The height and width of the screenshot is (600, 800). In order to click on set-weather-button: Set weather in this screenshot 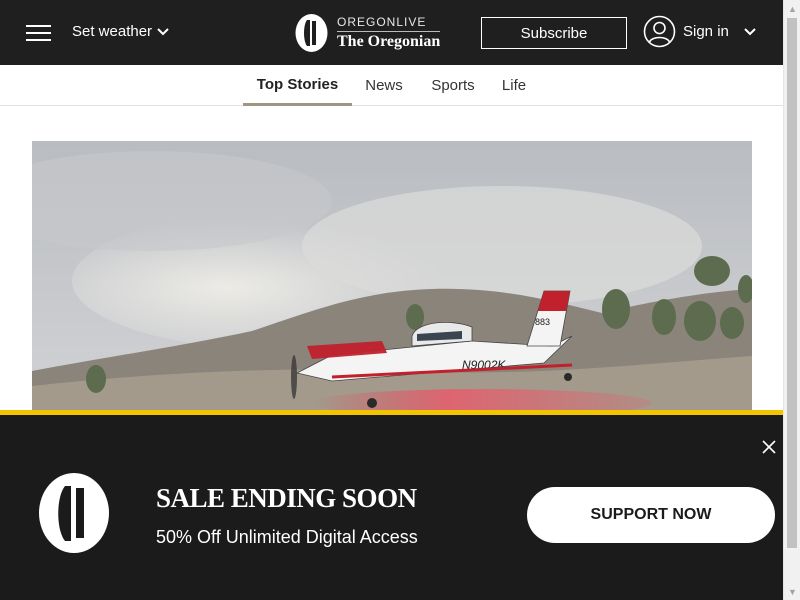, I will do `click(121, 31)`.